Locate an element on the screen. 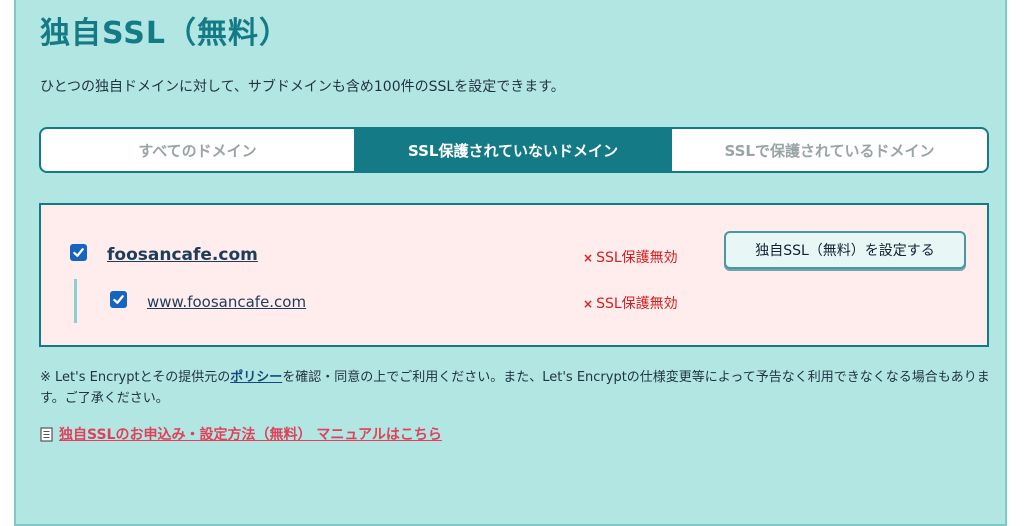 The image size is (1024, 526). tab-all-domains: すべてのドメイン is located at coordinates (197, 150).